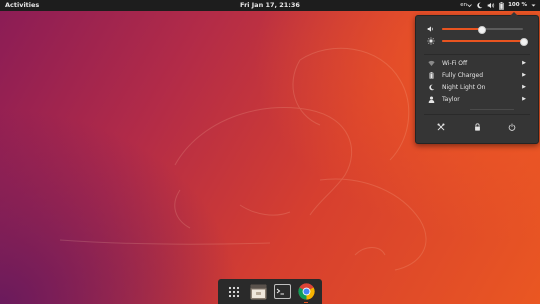 This screenshot has height=304, width=540. I want to click on user-icon, so click(431, 99).